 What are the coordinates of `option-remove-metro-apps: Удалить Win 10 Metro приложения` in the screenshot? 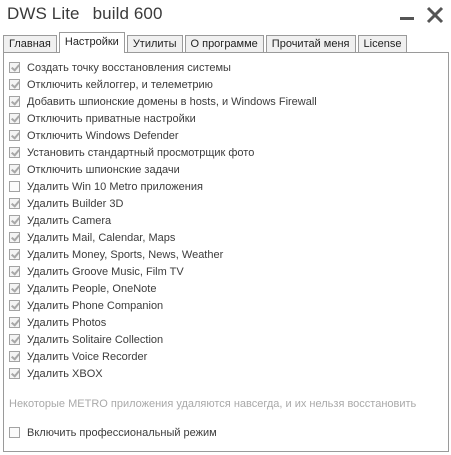 It's located at (163, 186).